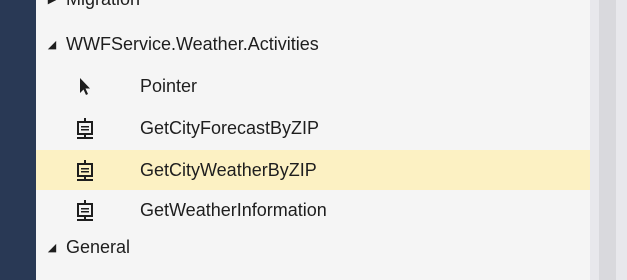  Describe the element at coordinates (98, 246) in the screenshot. I see `group-label: General` at that location.